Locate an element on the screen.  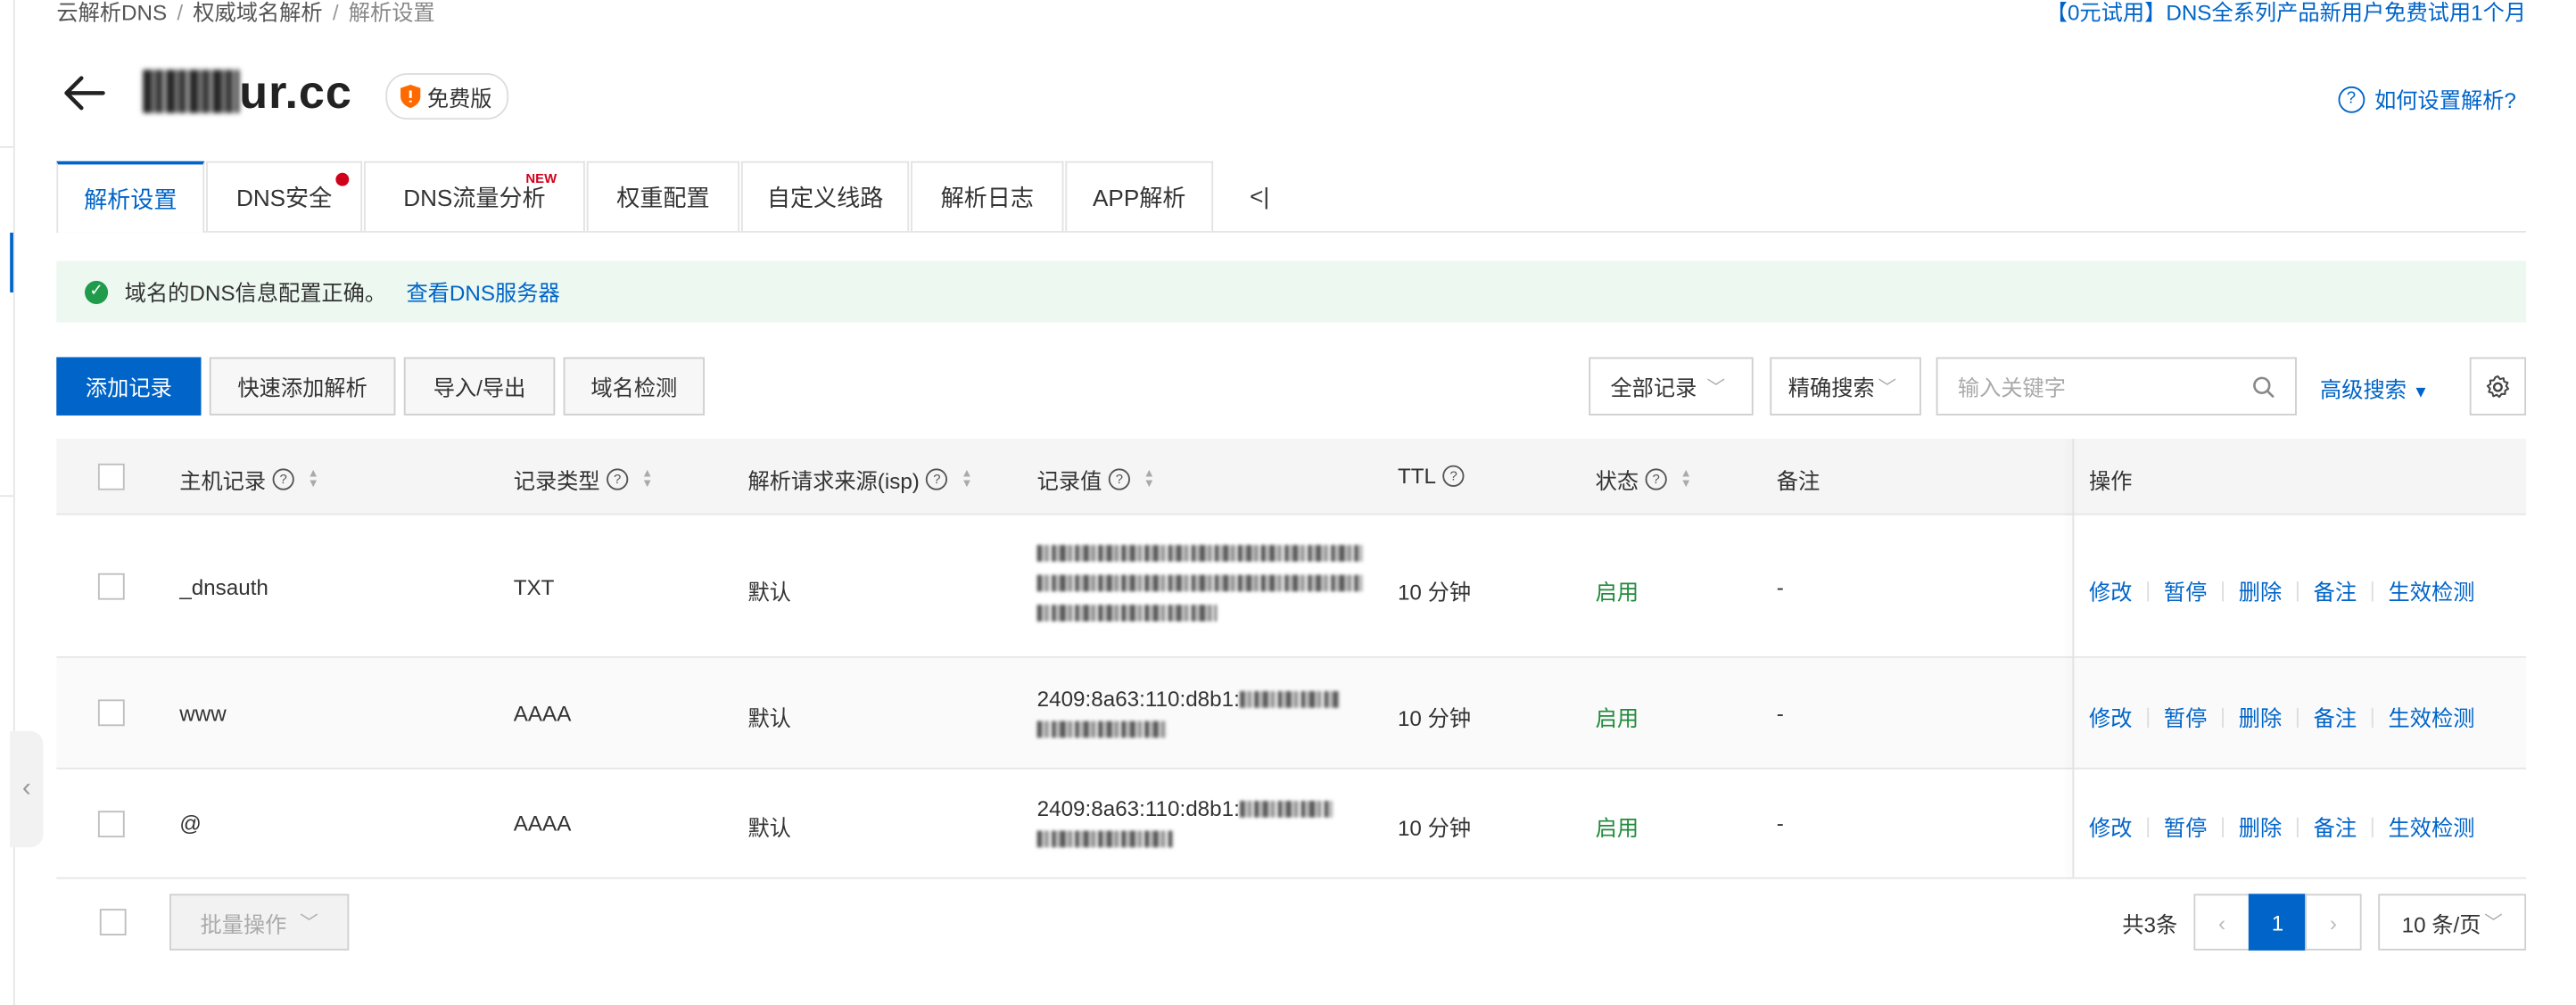
tab-dns-traffic: DNS流量分析 NEW is located at coordinates (475, 196).